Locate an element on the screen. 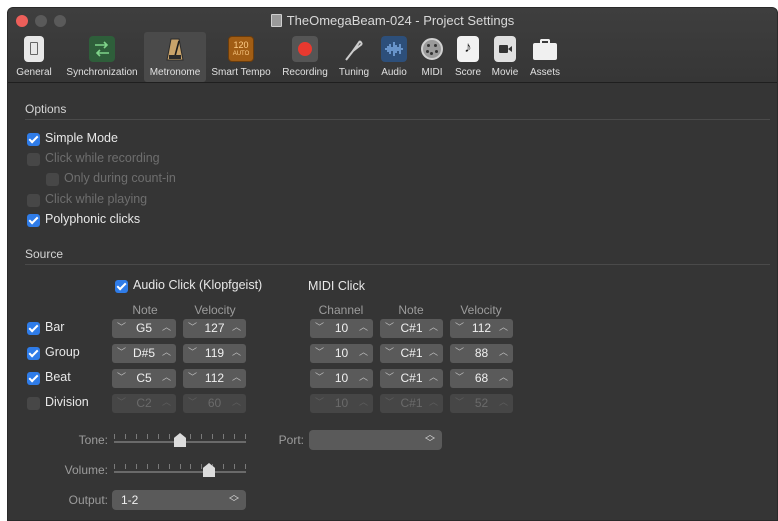  window-title: TheOmegaBeam-024 - Project Settings is located at coordinates (392, 20).